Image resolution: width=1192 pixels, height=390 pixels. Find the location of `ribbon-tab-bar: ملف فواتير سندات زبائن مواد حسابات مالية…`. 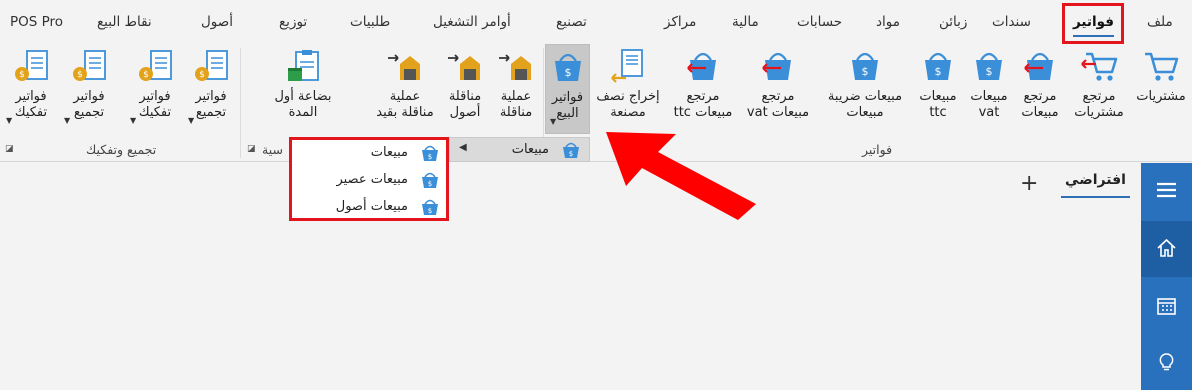

ribbon-tab-bar: ملف فواتير سندات زبائن مواد حسابات مالية… is located at coordinates (596, 22).